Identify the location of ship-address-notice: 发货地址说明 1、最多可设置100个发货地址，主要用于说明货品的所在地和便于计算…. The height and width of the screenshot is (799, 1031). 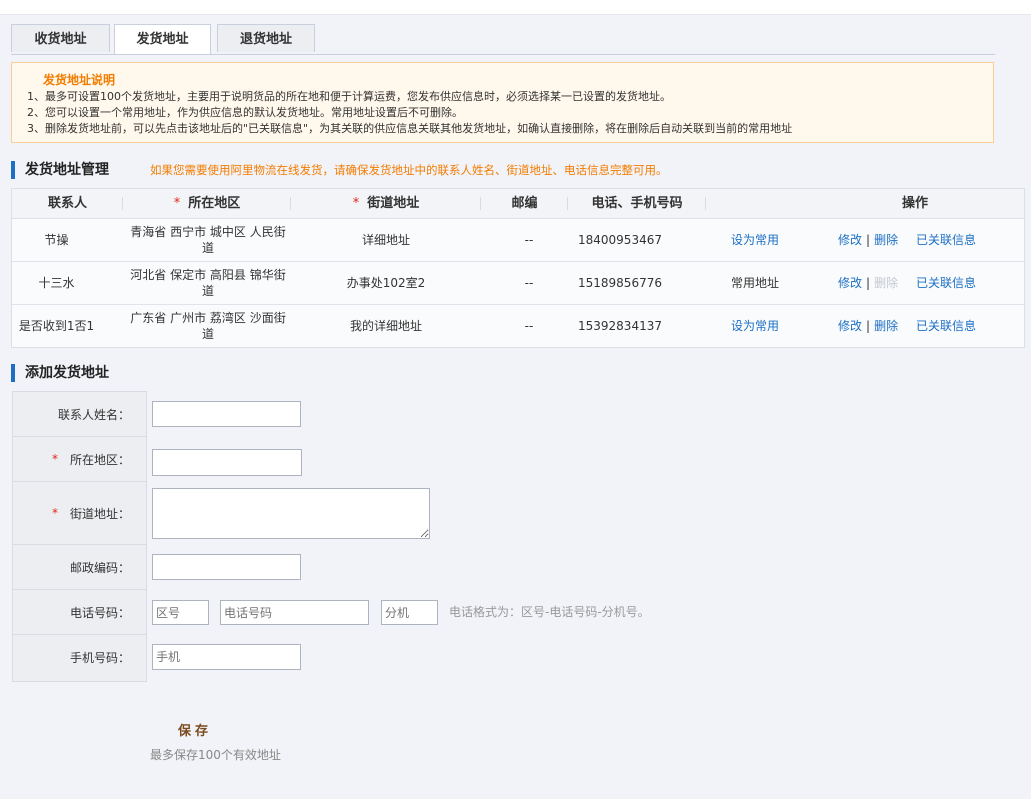
(502, 102).